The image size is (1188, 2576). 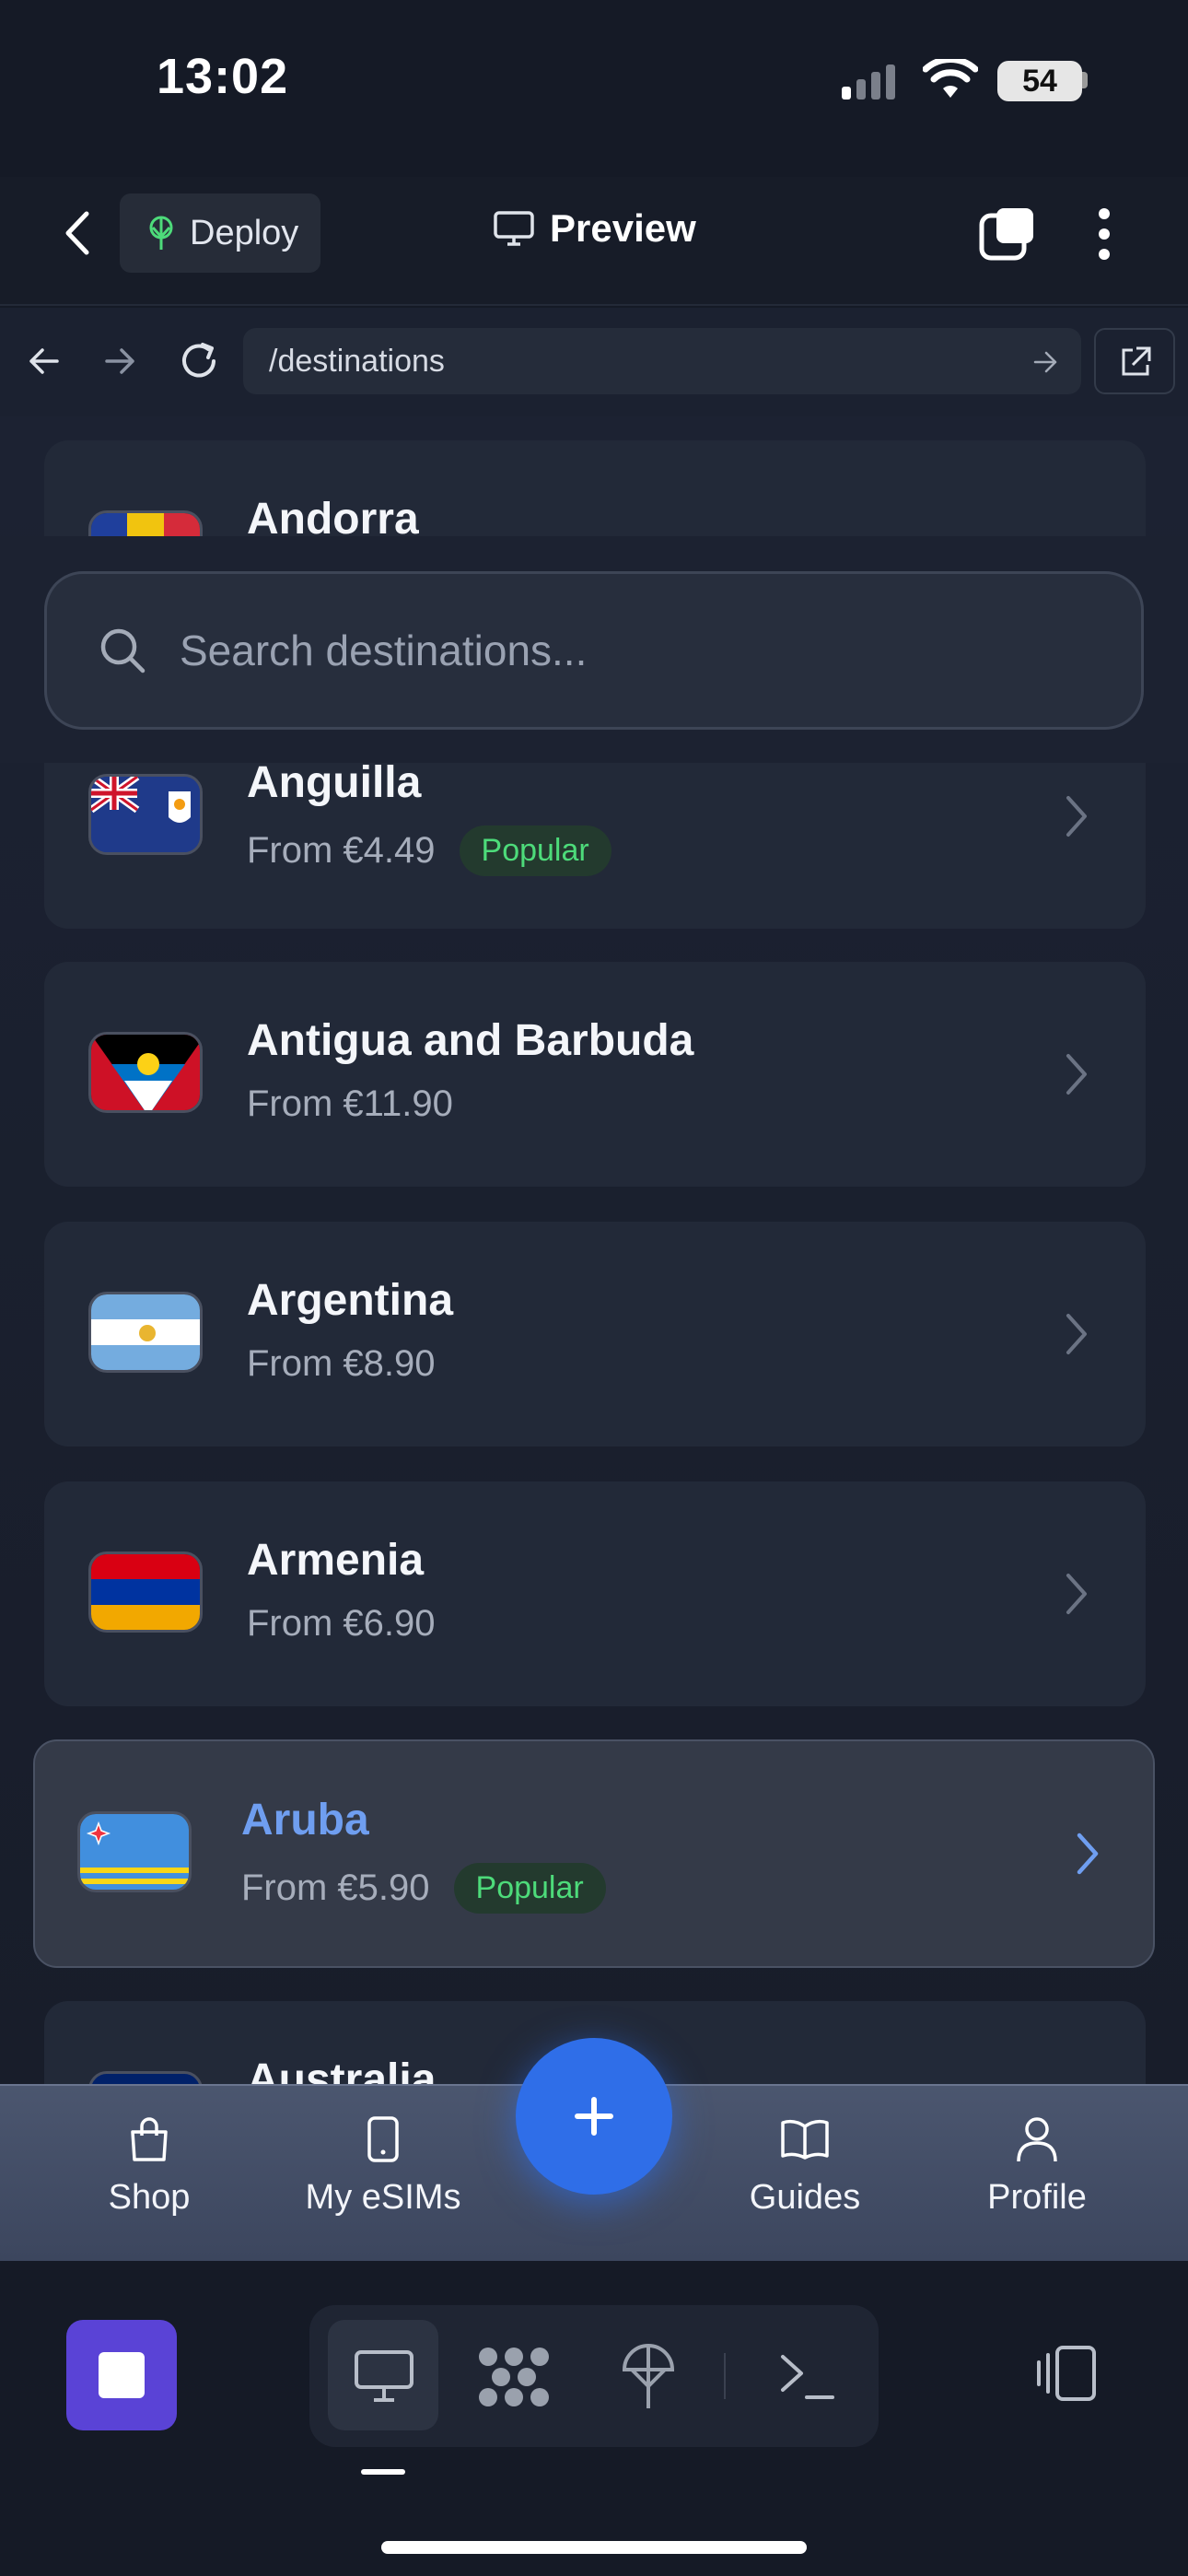 I want to click on destination-price: From €8.90, so click(x=341, y=1363).